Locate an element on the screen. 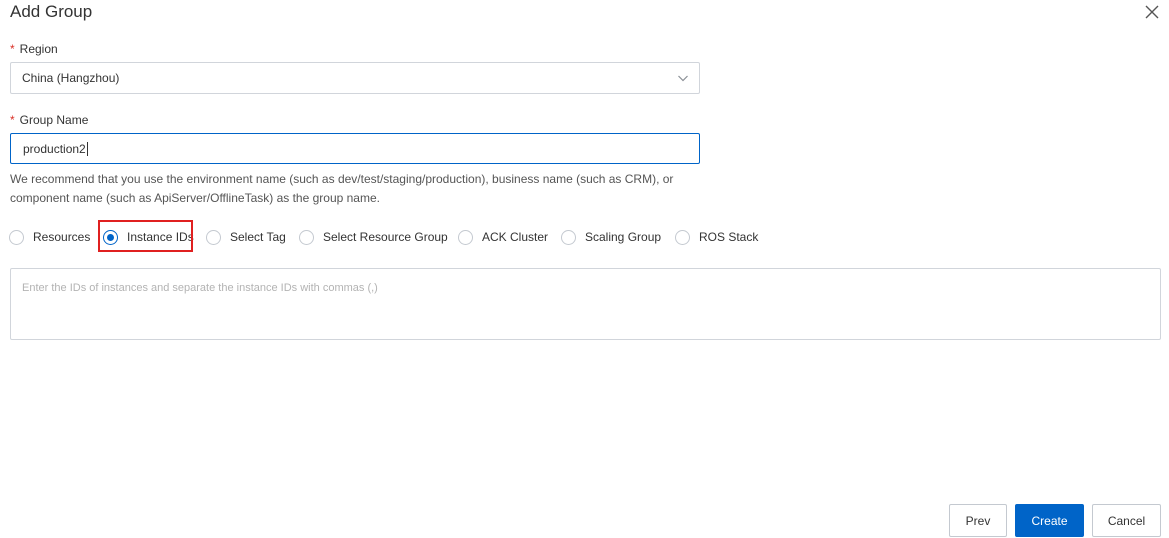 The height and width of the screenshot is (538, 1169). radio-ack-cluster: ACK Cluster is located at coordinates (503, 237).